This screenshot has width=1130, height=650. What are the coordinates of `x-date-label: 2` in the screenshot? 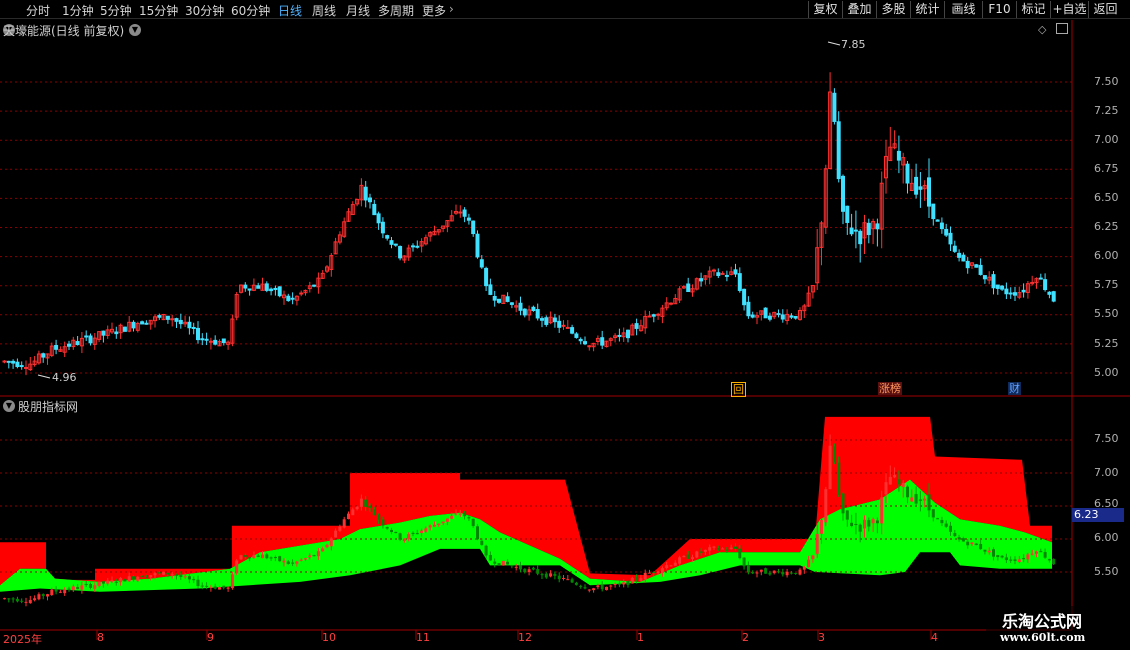 It's located at (745, 637).